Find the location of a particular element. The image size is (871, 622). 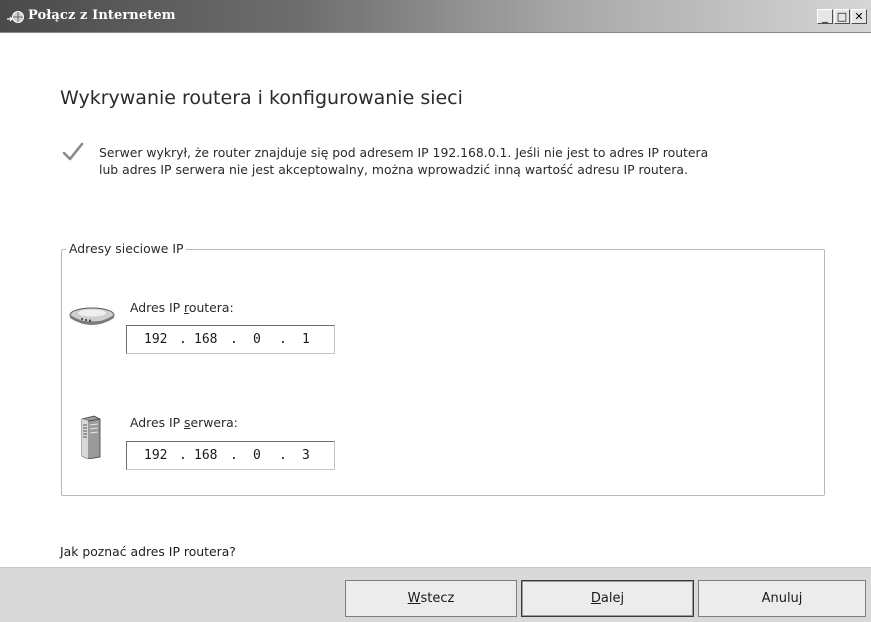

server-ip-label: Adres IP serwera: is located at coordinates (184, 422).